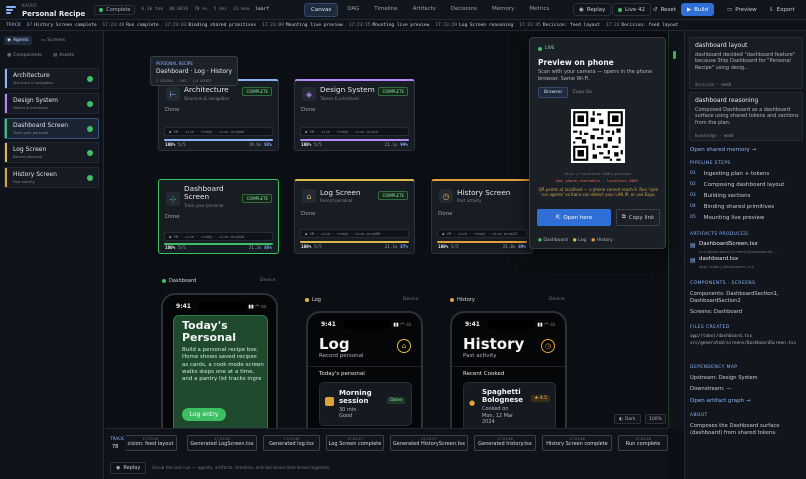 The image size is (806, 479). I want to click on tab-decisions: Decisions, so click(464, 10).